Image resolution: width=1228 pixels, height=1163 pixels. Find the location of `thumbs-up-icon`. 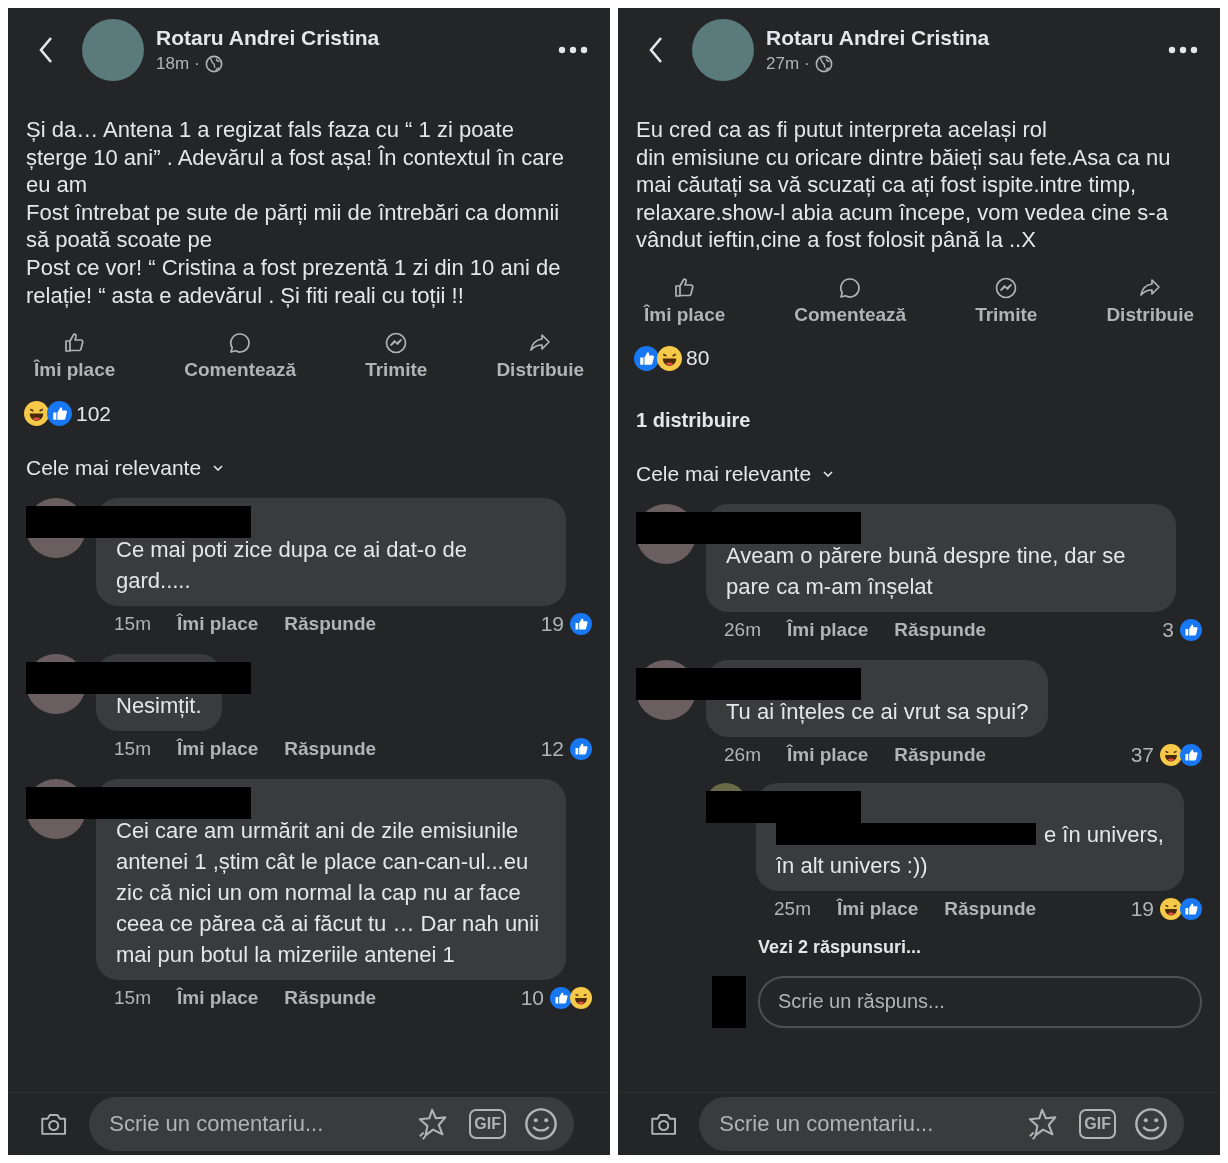

thumbs-up-icon is located at coordinates (684, 287).